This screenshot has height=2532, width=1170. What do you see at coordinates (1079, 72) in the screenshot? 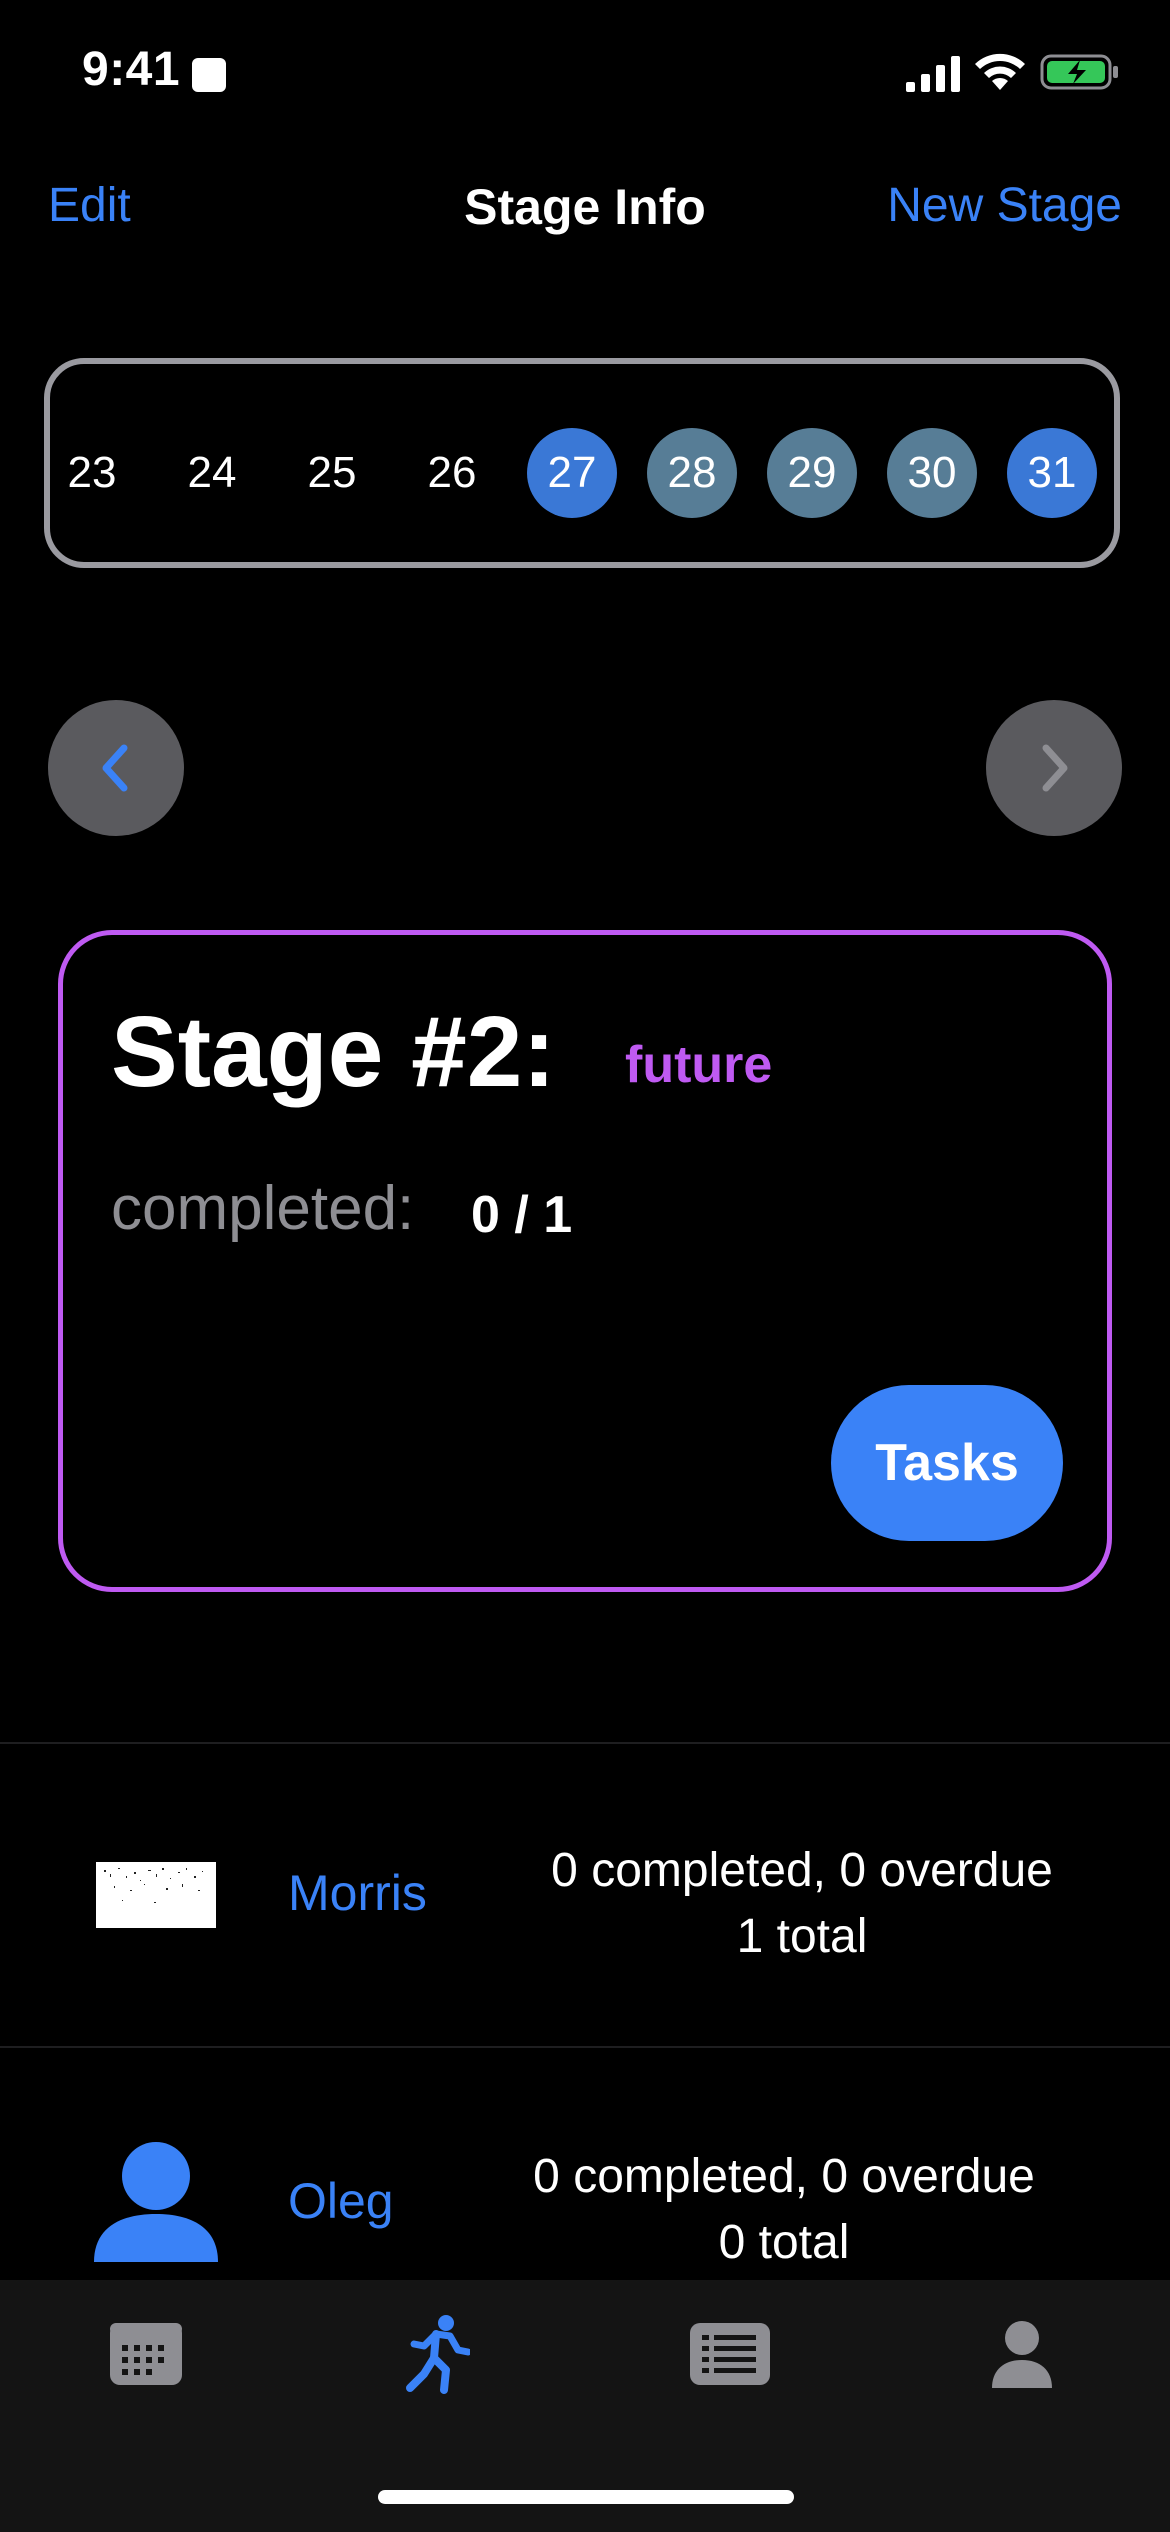
I see `battery-charging-icon` at bounding box center [1079, 72].